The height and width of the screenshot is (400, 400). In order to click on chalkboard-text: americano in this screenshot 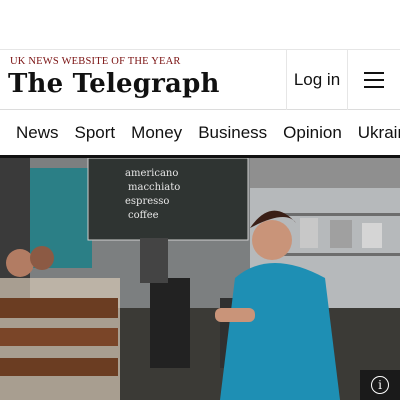, I will do `click(151, 173)`.